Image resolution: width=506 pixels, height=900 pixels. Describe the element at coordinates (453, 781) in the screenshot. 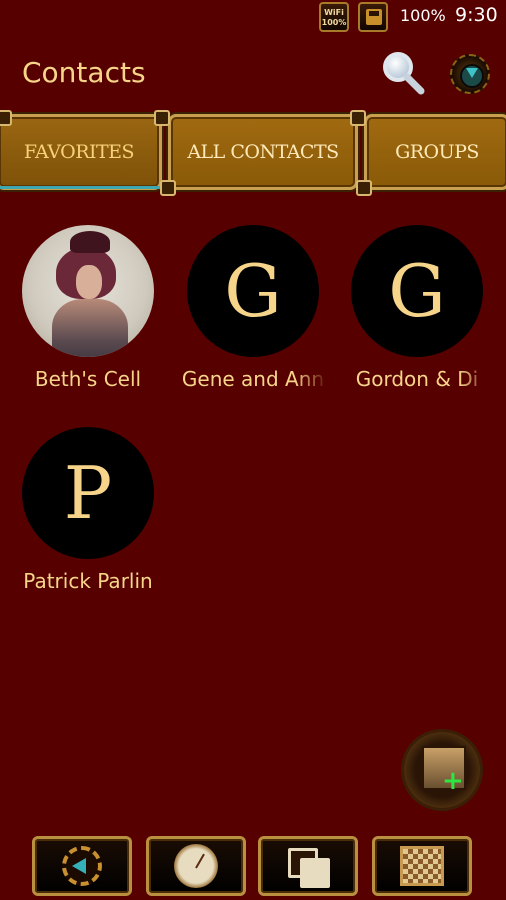

I see `plus-icon: +` at that location.